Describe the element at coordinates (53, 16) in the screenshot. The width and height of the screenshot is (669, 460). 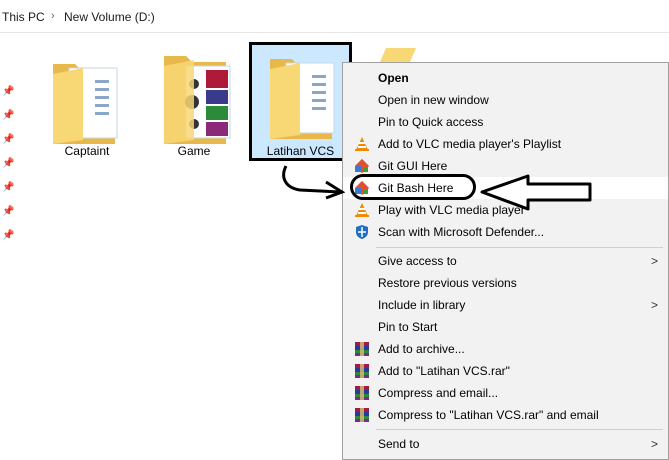
I see `breadcrumb-chevron-icon: ›` at that location.